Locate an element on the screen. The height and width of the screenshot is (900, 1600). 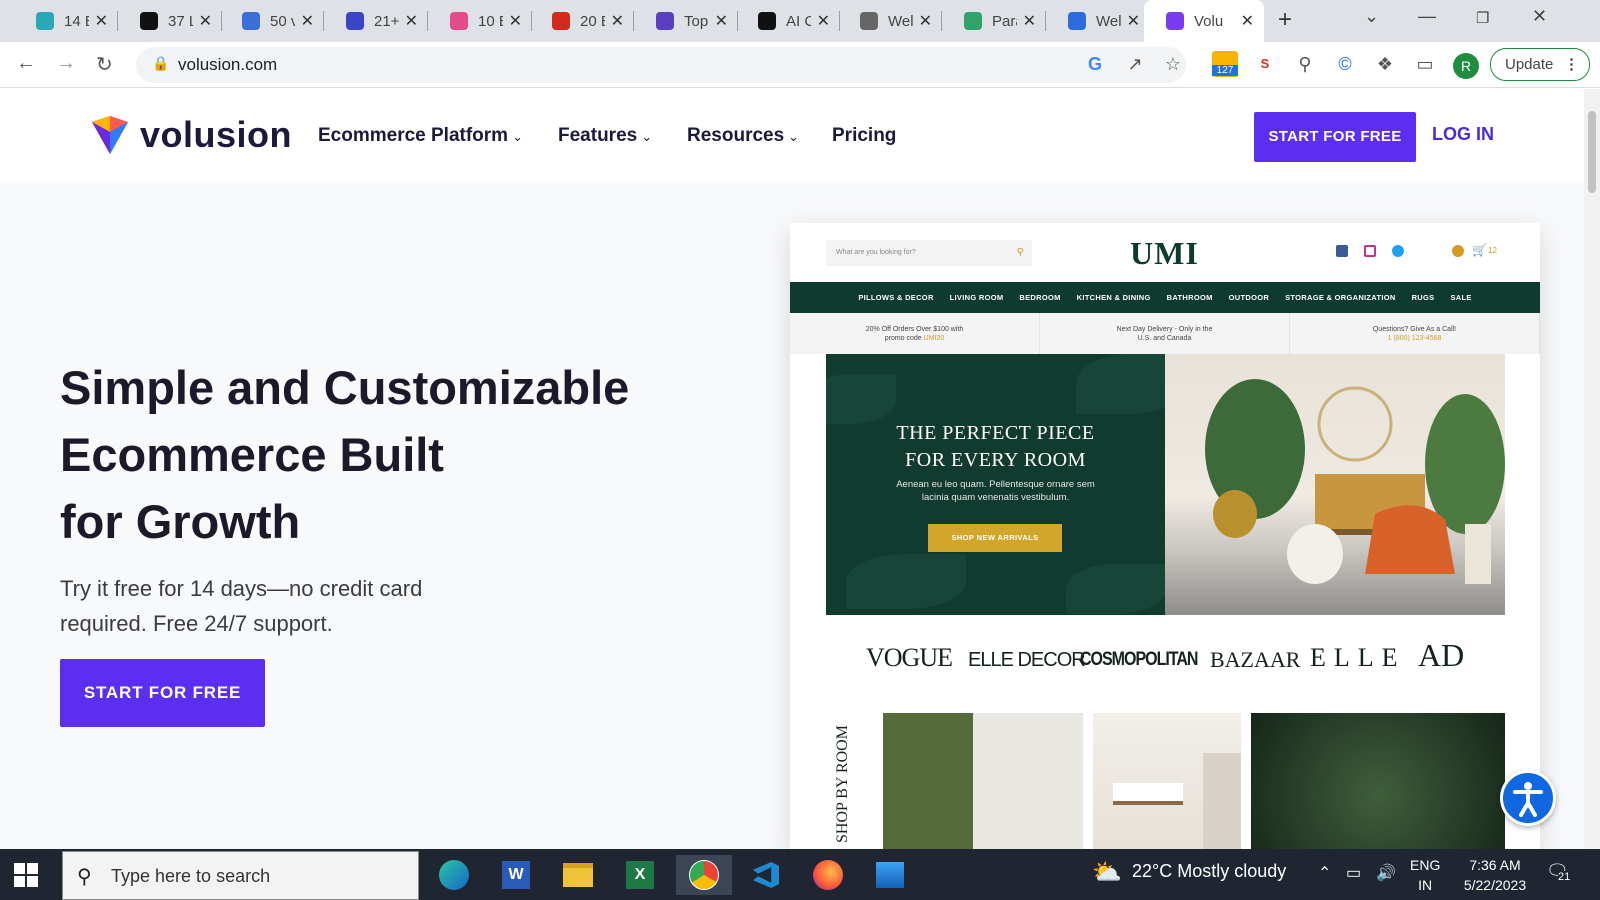
browser-tab: 20 E ✕ is located at coordinates (582, 21).